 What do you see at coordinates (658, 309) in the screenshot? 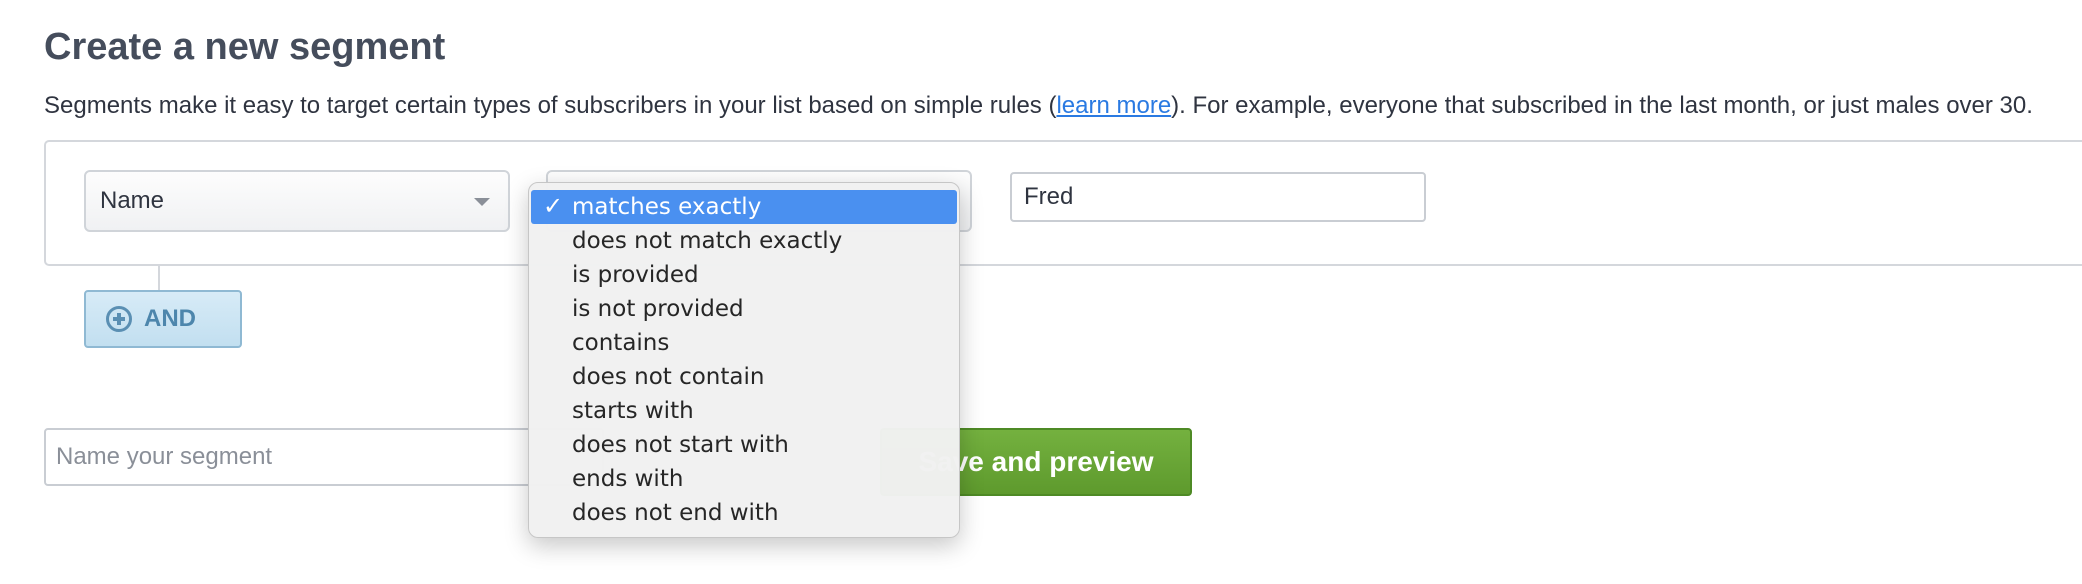
I see `menu-item-label: is not provided` at bounding box center [658, 309].